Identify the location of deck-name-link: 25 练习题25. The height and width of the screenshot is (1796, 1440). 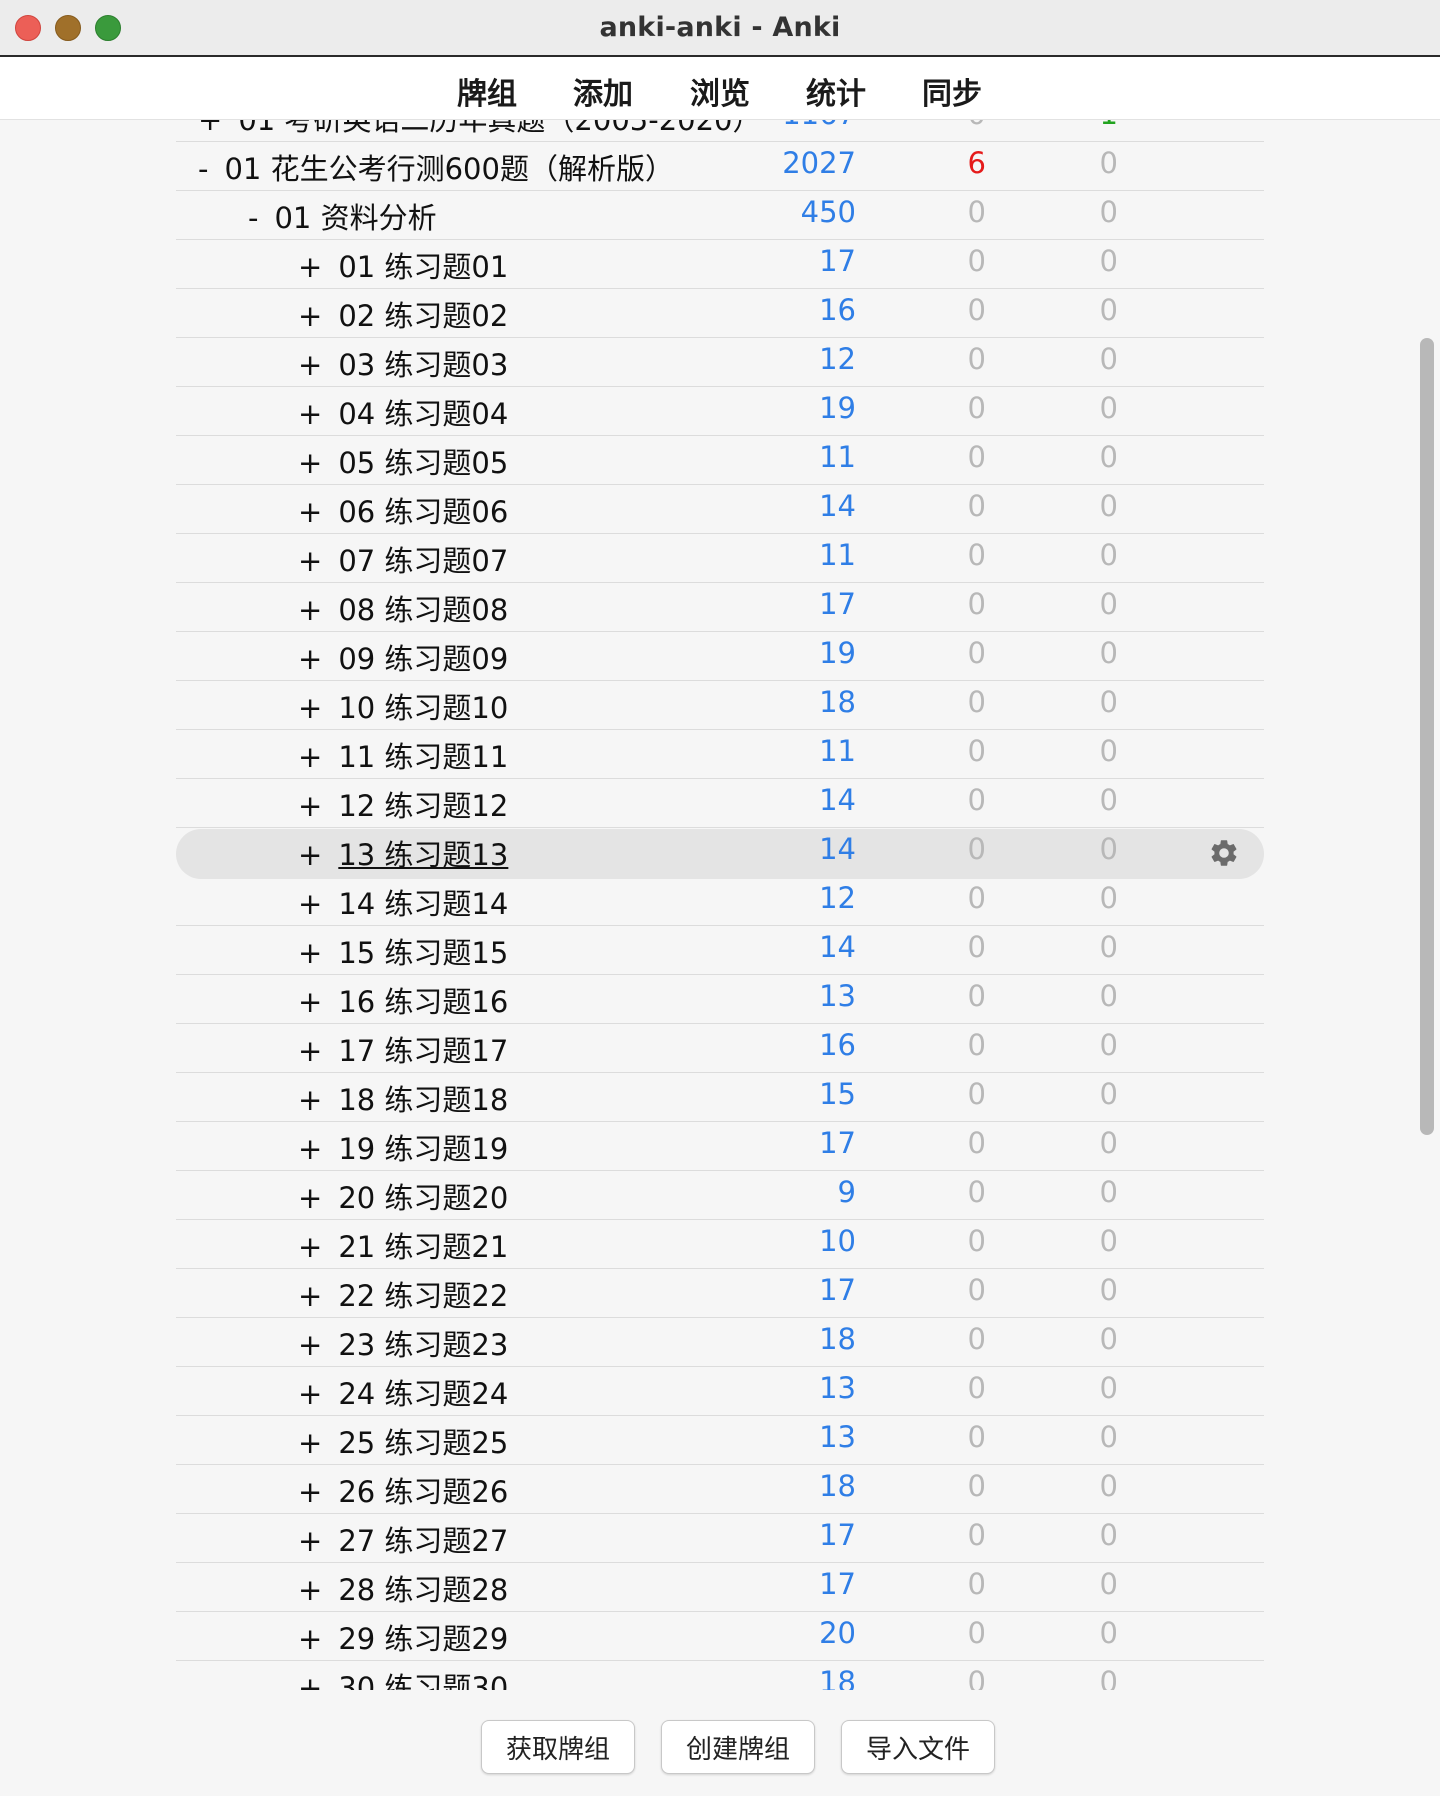
(423, 1443).